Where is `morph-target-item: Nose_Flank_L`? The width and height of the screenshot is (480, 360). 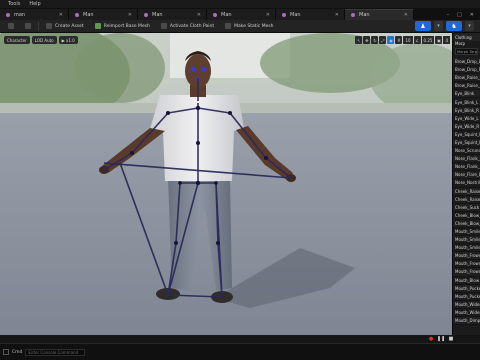
morph-target-item: Nose_Flank_L is located at coordinates (466, 159).